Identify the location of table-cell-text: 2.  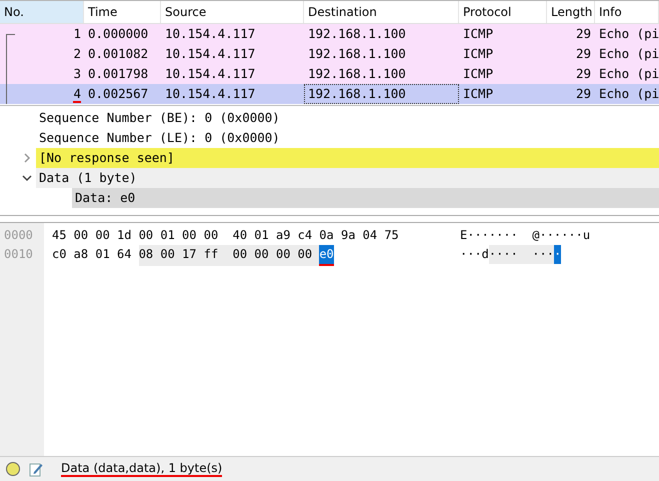
(77, 54).